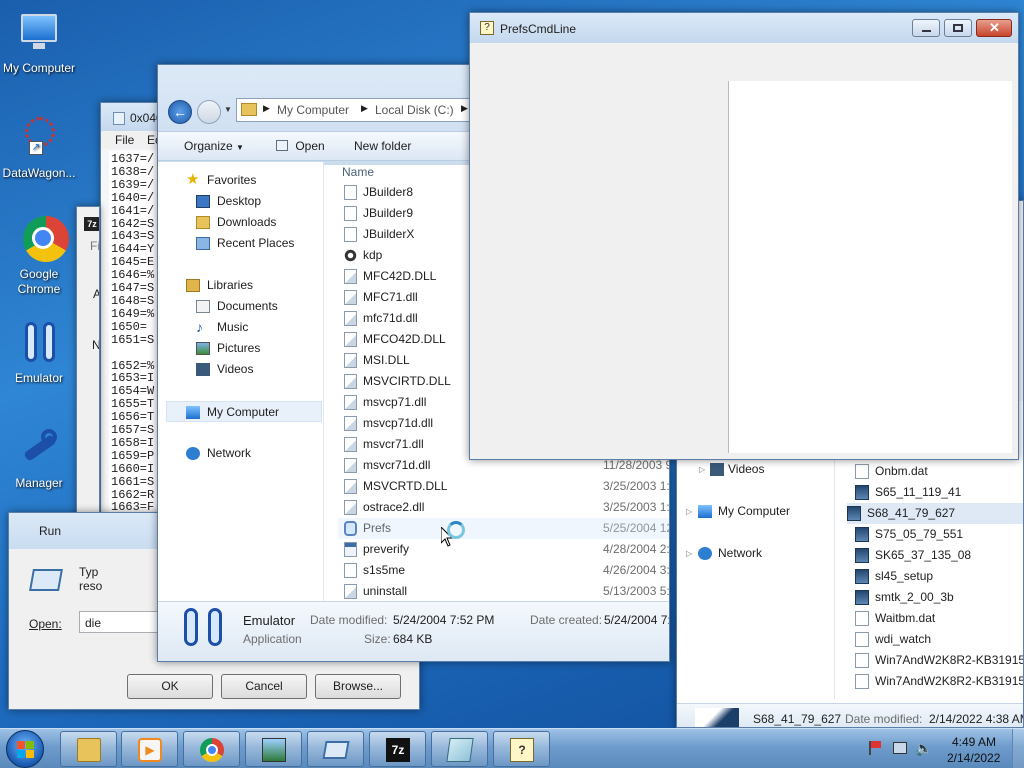 The height and width of the screenshot is (768, 1024). What do you see at coordinates (503, 528) in the screenshot?
I see `file-row: Prefs 5/25/2004 12` at bounding box center [503, 528].